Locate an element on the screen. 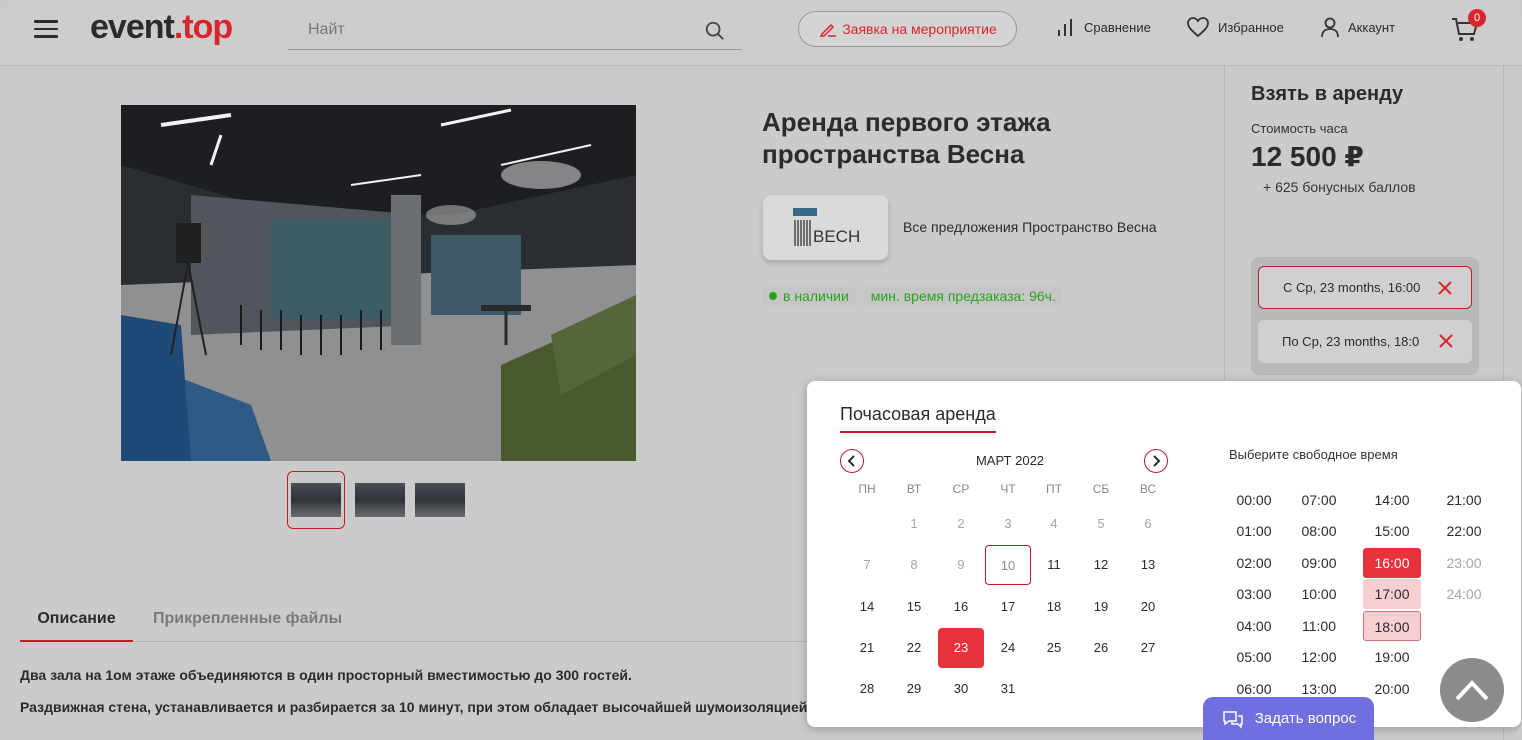 Image resolution: width=1522 pixels, height=740 pixels. time-slot: 23:00 is located at coordinates (1464, 563).